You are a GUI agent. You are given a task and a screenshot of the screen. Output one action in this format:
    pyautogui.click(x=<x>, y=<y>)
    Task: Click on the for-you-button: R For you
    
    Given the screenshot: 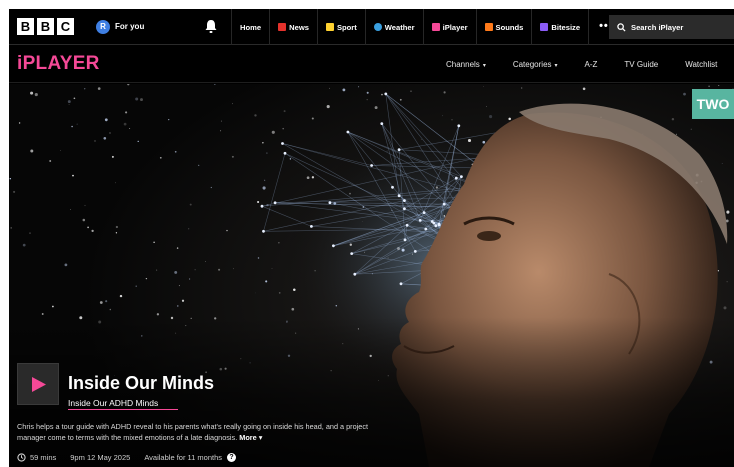 What is the action you would take?
    pyautogui.click(x=120, y=26)
    